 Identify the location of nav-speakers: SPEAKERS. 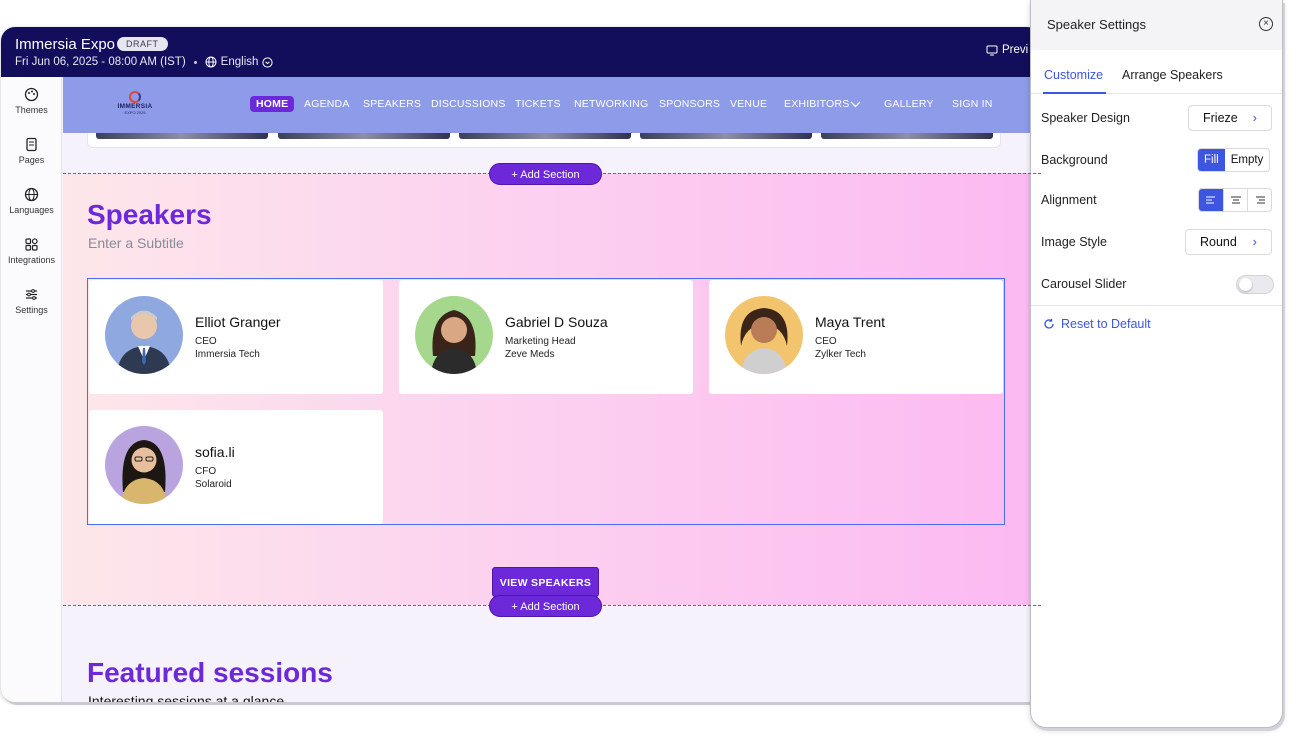
(392, 104).